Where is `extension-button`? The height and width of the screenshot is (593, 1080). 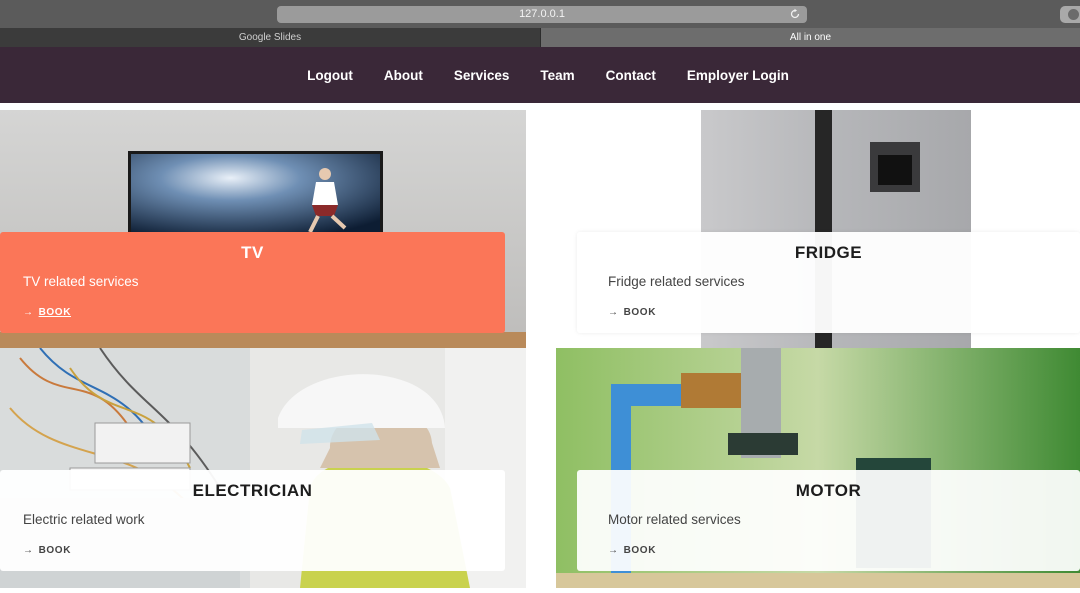 extension-button is located at coordinates (1070, 14).